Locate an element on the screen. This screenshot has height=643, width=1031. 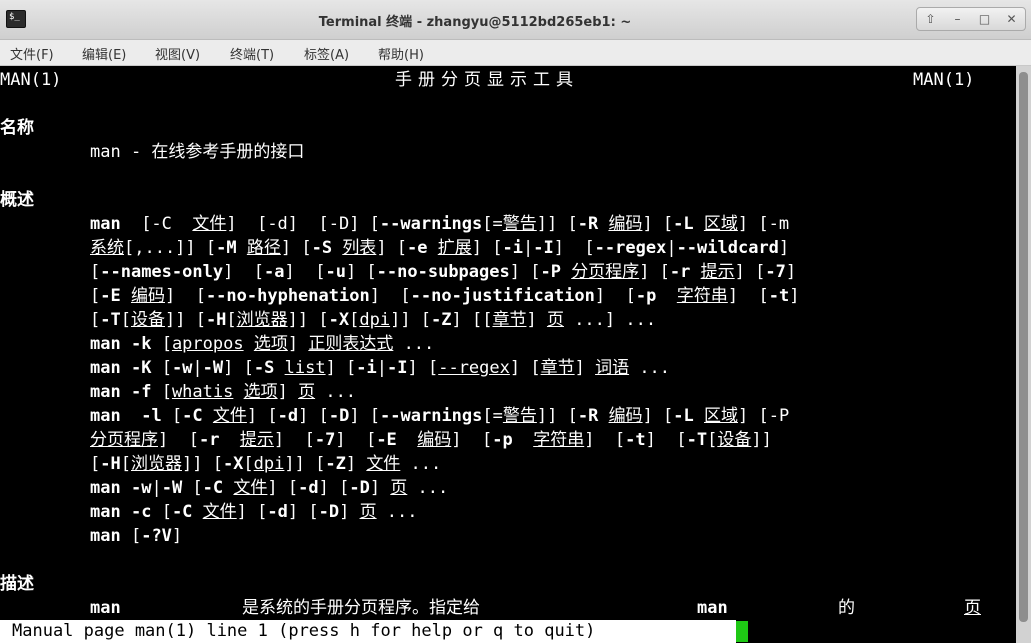
option-argument: 章节 is located at coordinates (509, 320).